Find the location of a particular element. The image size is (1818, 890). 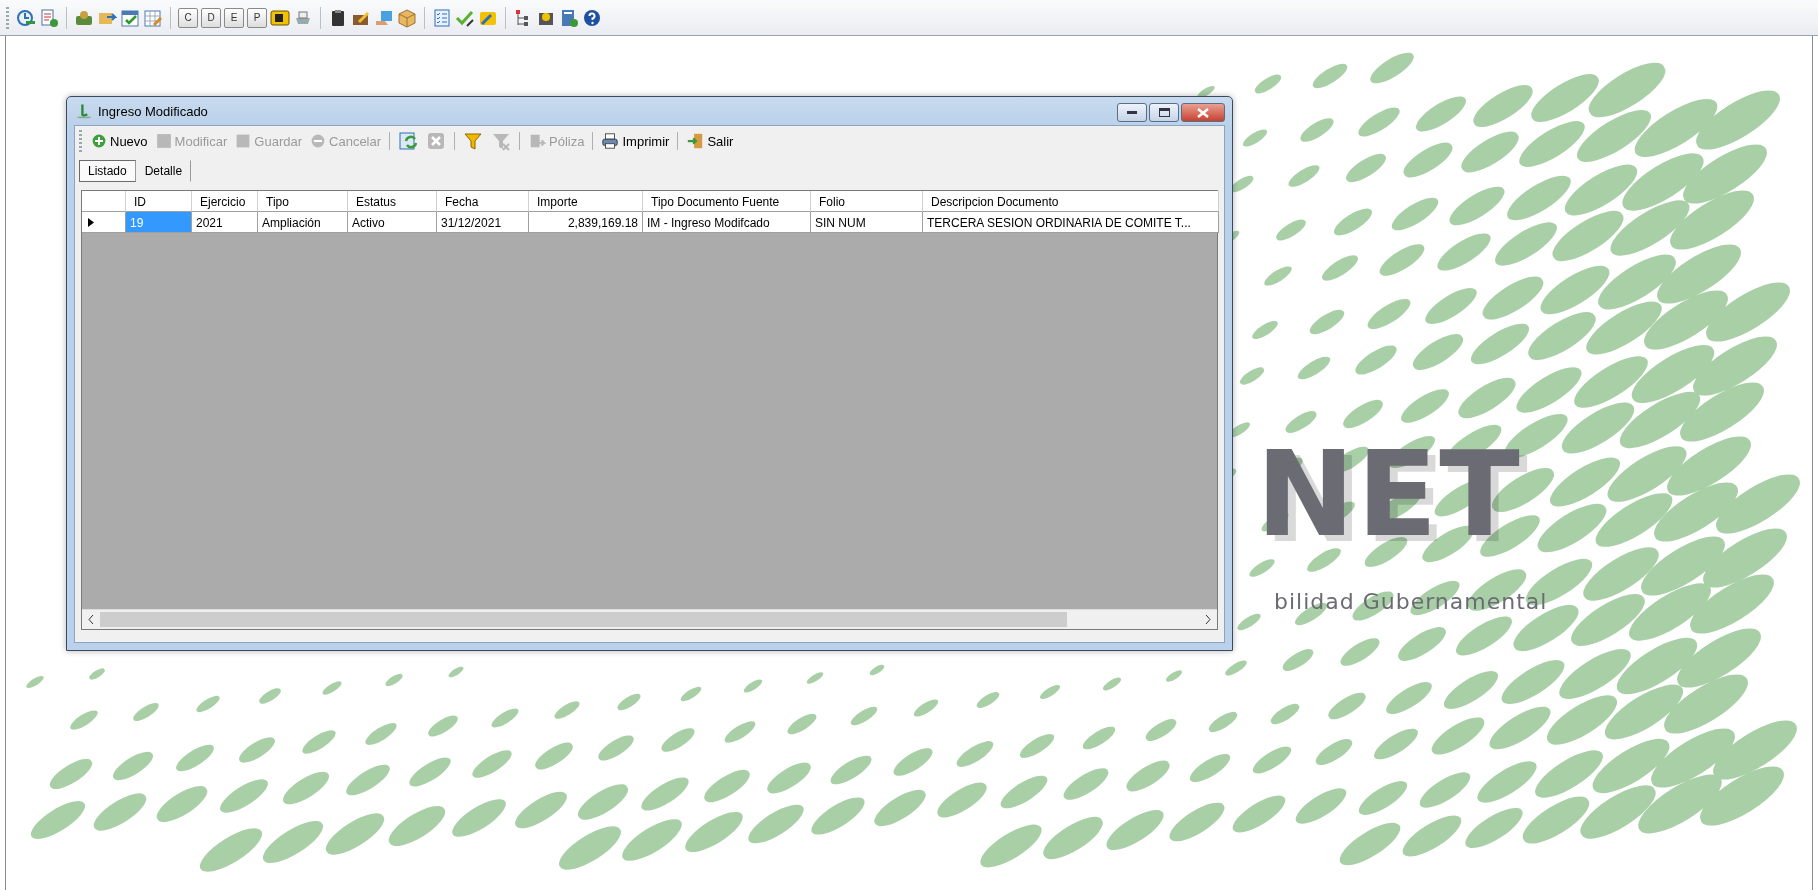

table-cell: 31/12/2021 is located at coordinates (483, 222).